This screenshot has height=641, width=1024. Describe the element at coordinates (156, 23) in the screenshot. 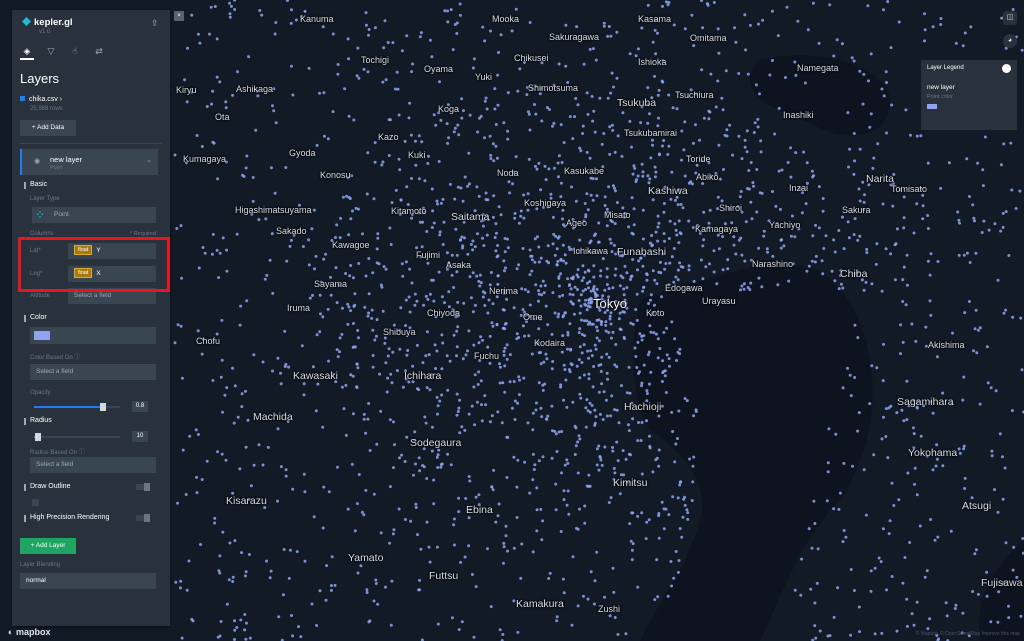

I see `share-icon: ⇪` at that location.